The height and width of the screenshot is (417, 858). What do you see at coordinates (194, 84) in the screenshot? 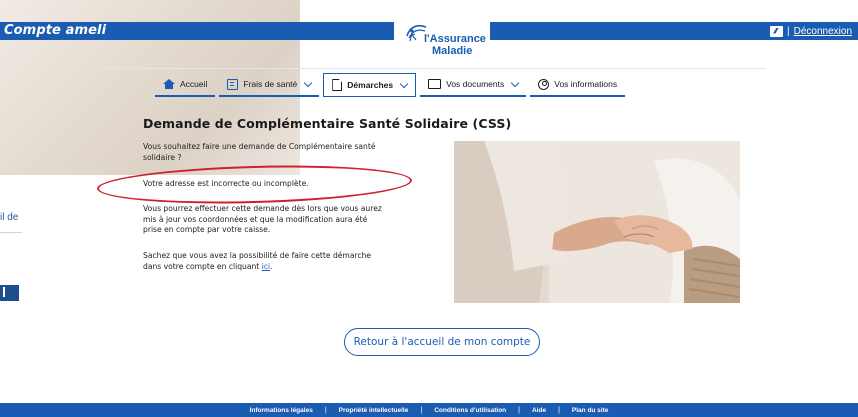
I see `nav-label: Accueil` at bounding box center [194, 84].